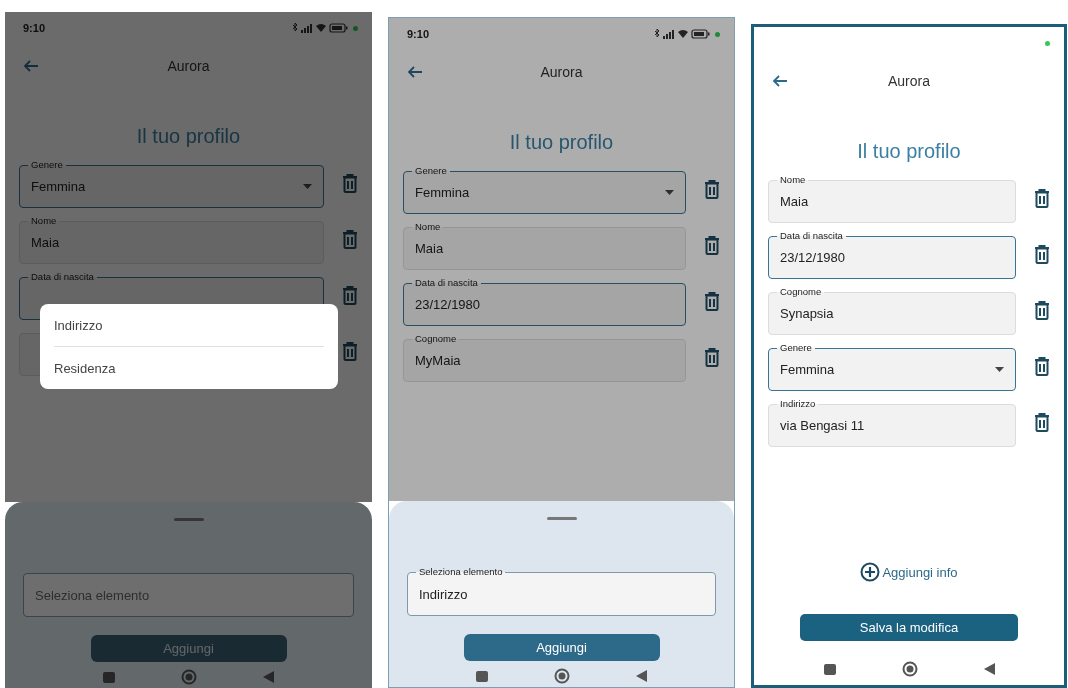 The width and height of the screenshot is (1068, 688). Describe the element at coordinates (822, 425) in the screenshot. I see `field-value: via Bengasi 11` at that location.